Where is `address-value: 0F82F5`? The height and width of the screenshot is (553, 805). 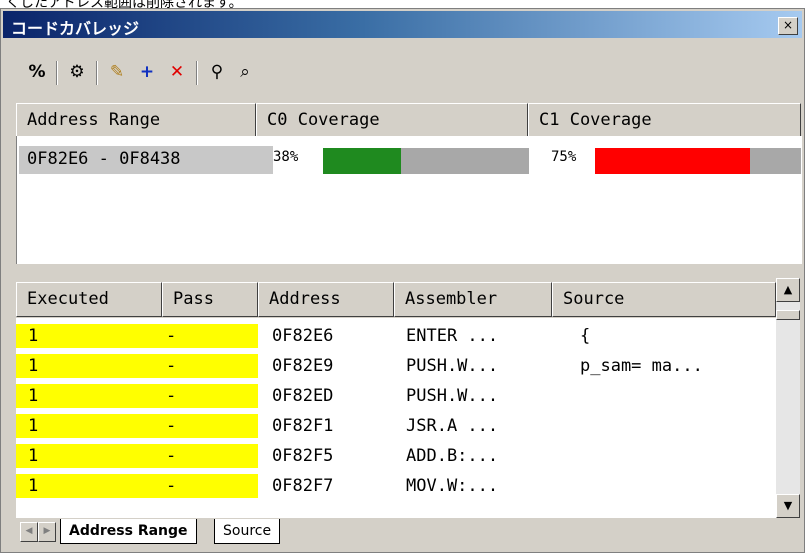
address-value: 0F82F5 is located at coordinates (303, 456).